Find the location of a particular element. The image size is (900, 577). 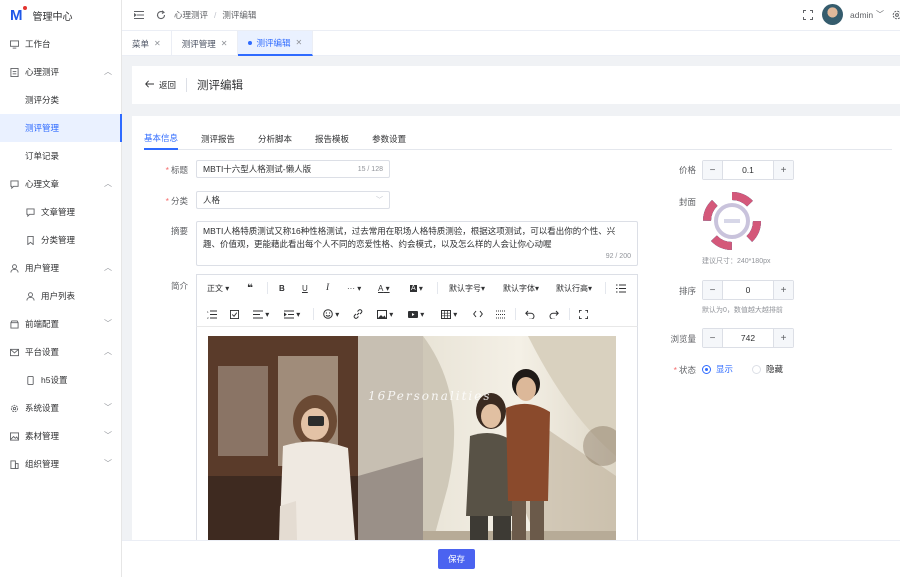

back-button: 返回 is located at coordinates (160, 85).